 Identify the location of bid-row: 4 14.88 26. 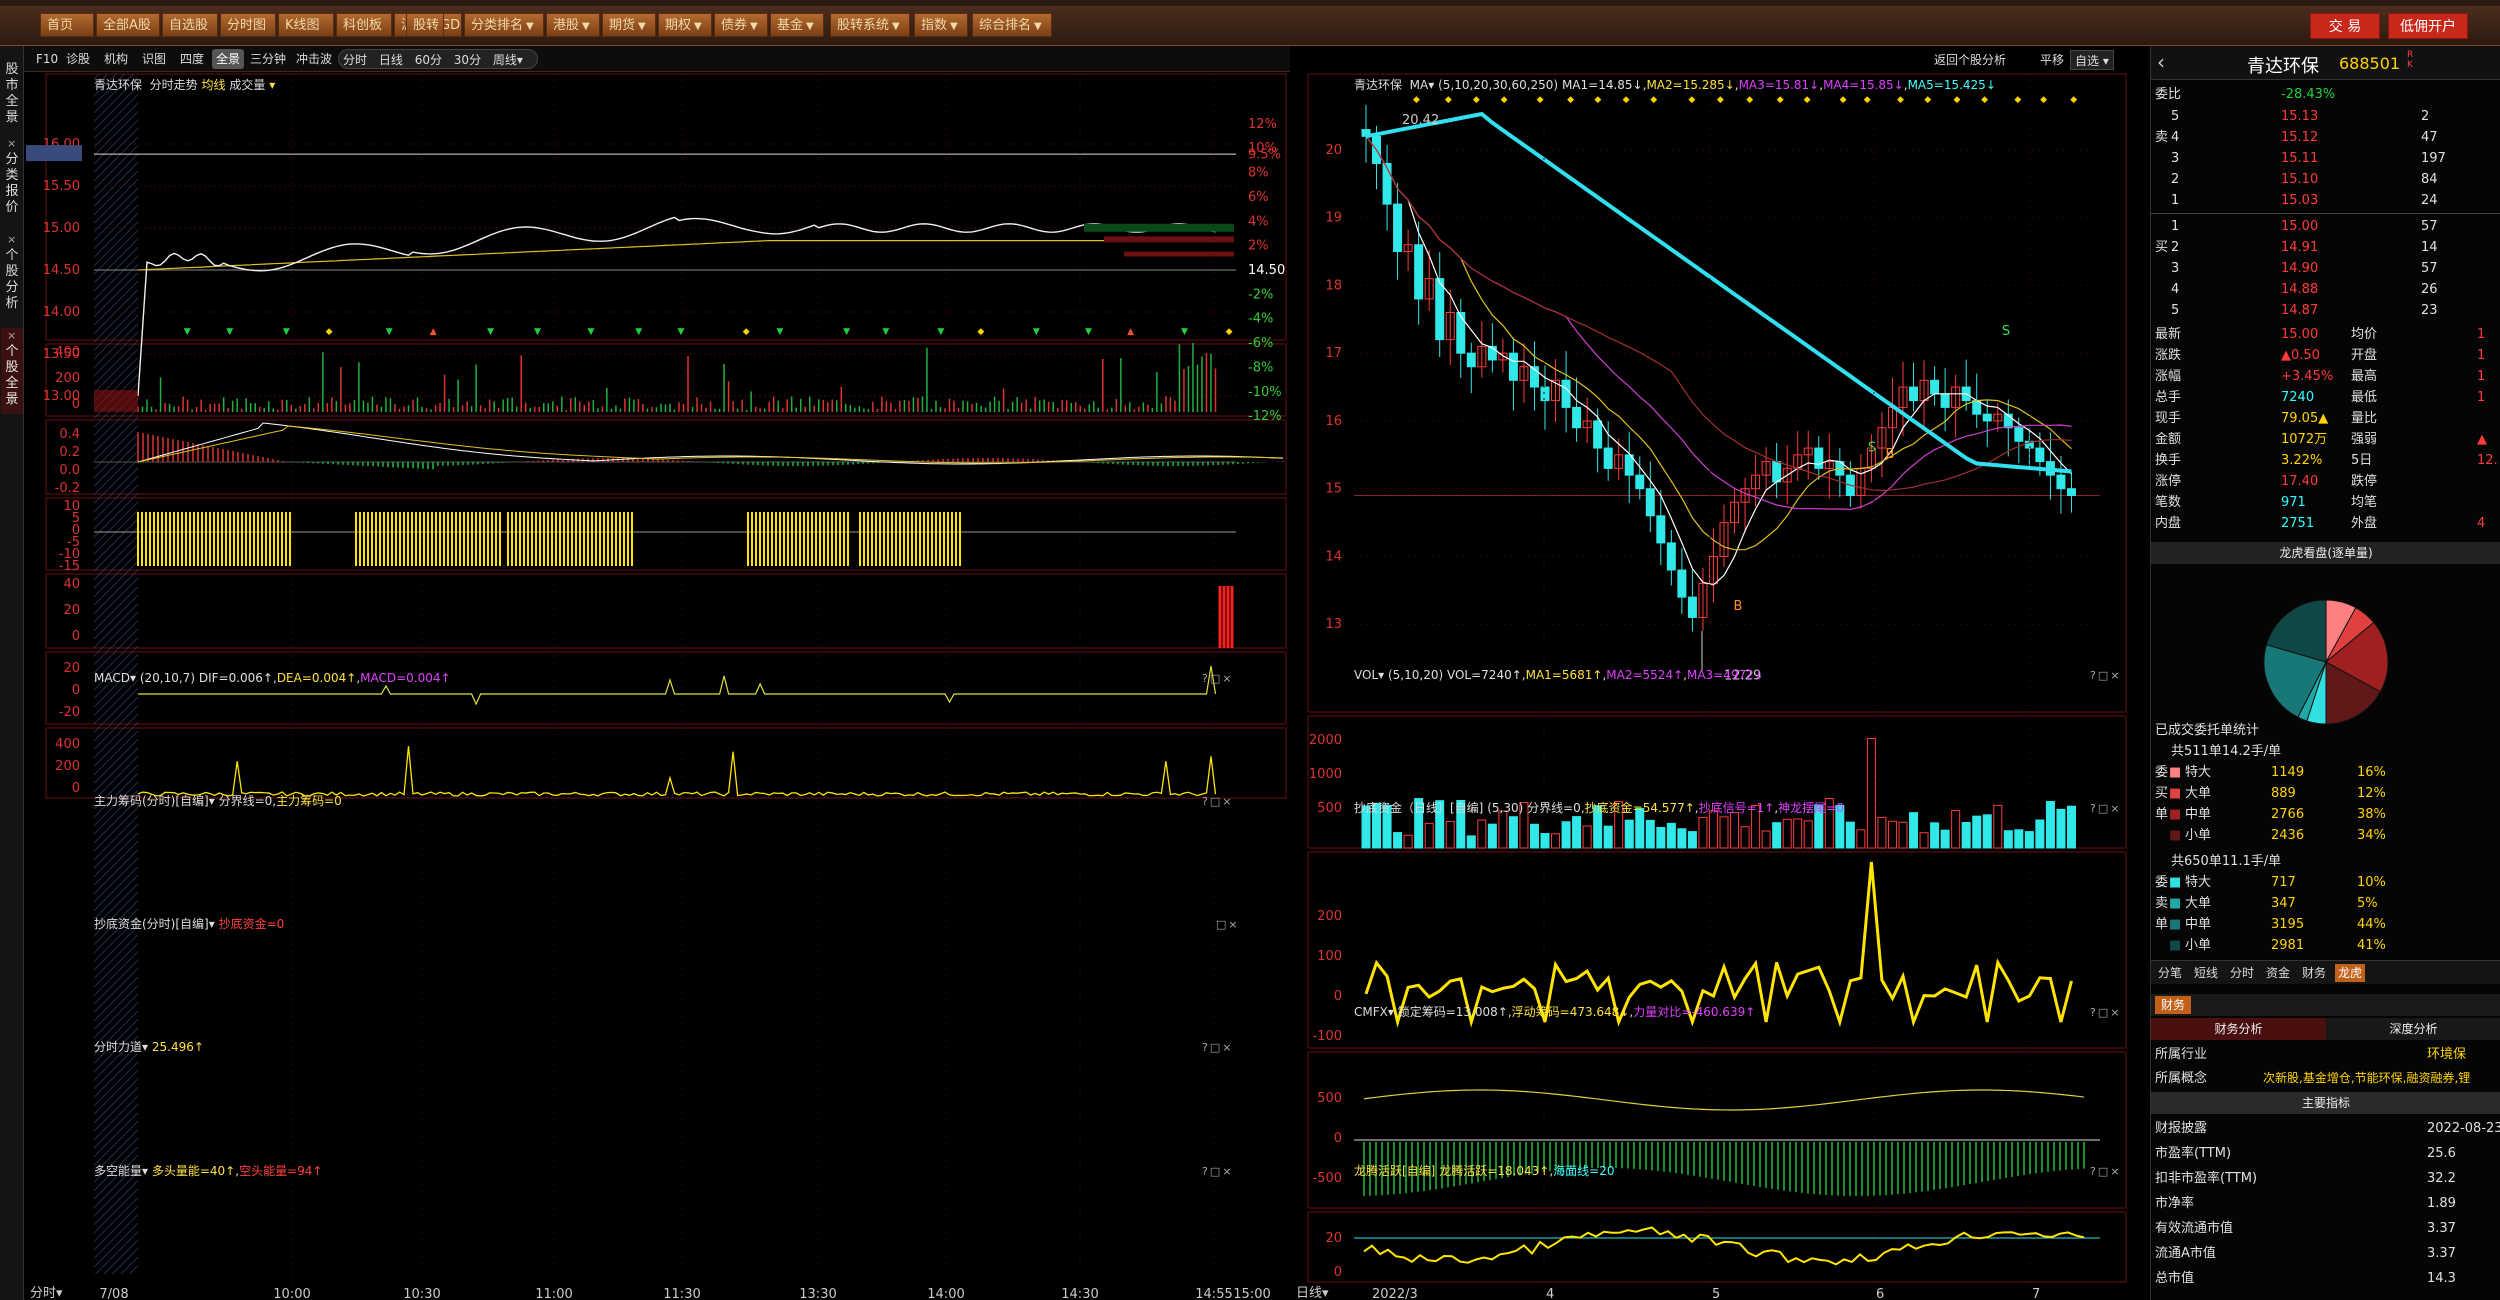
(2325, 289).